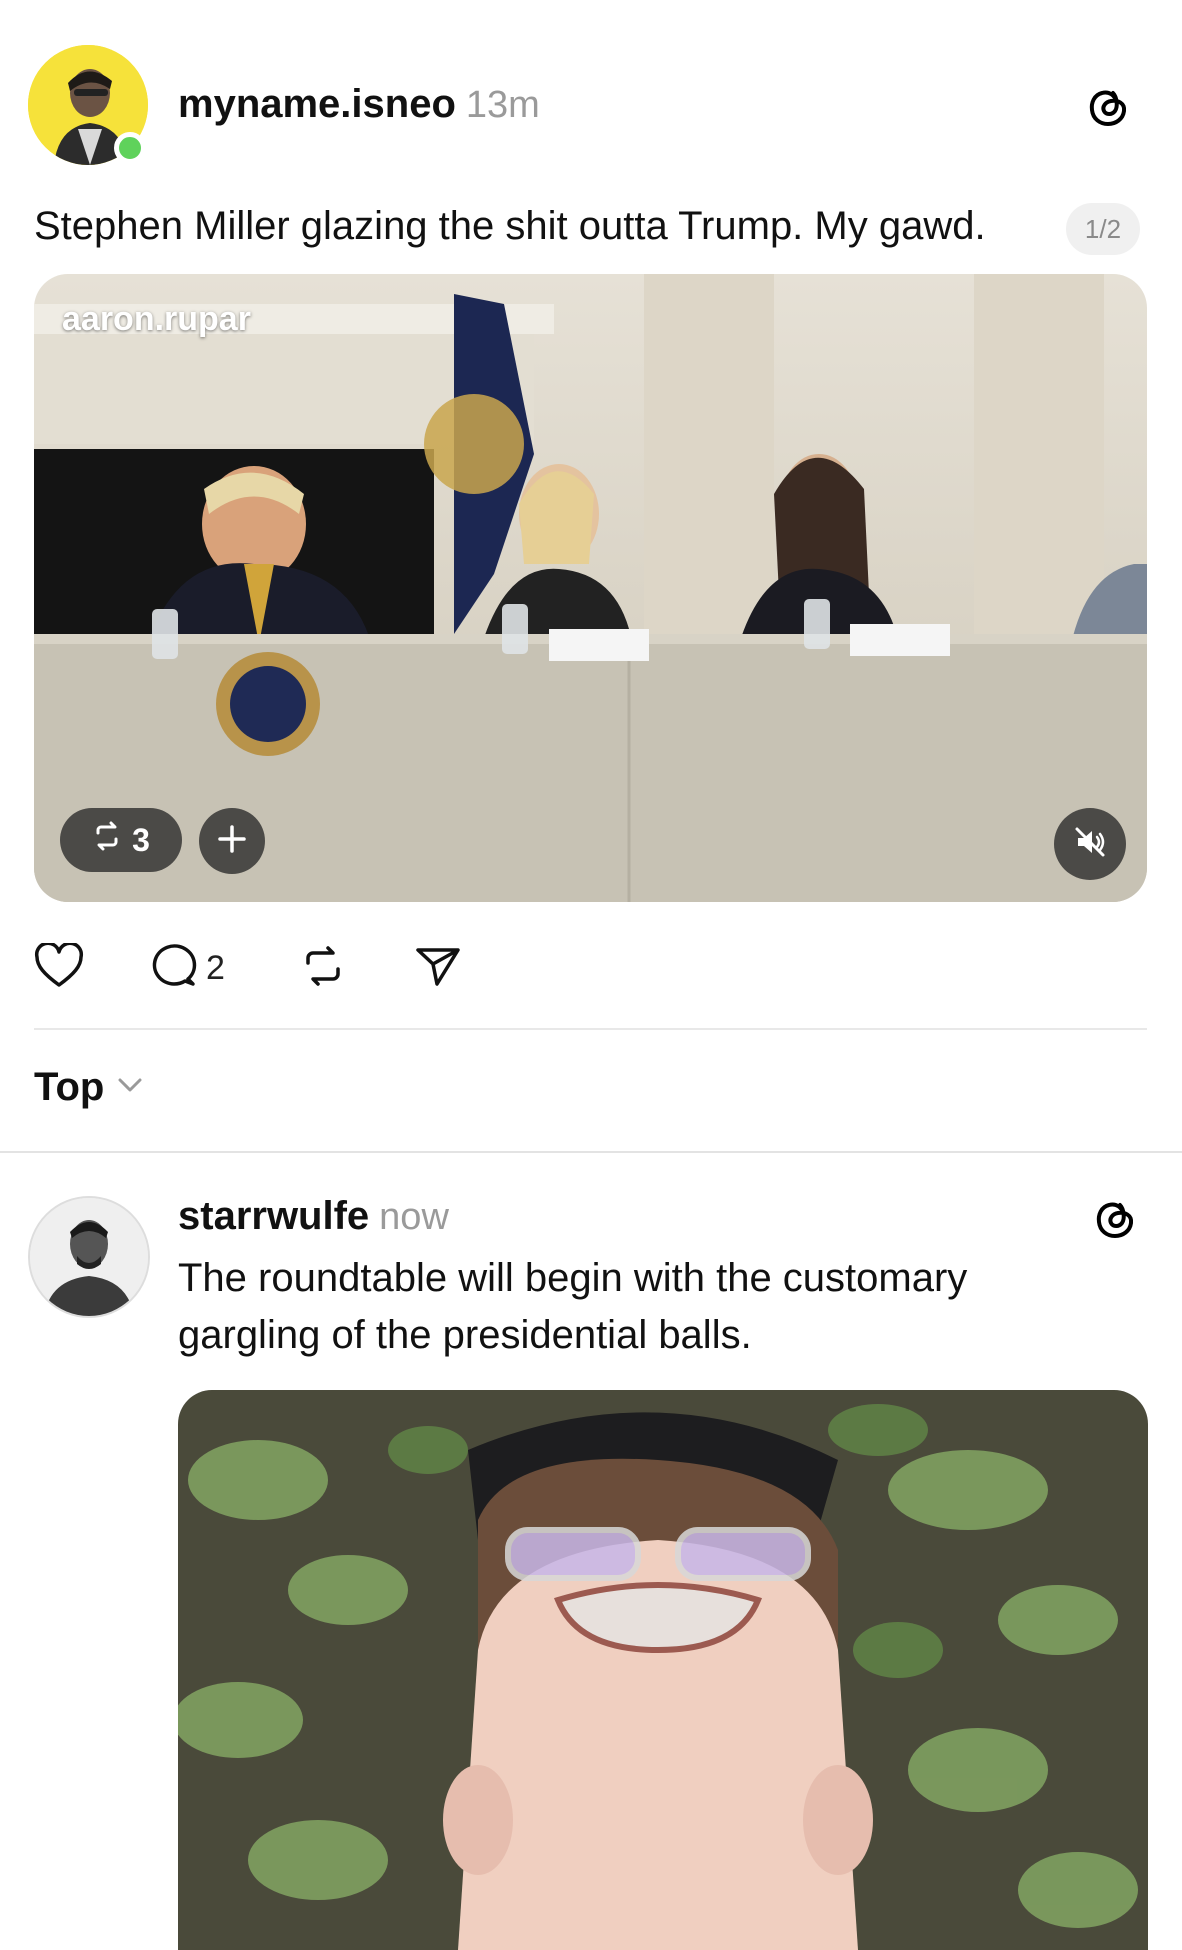 This screenshot has height=1950, width=1182. What do you see at coordinates (89, 1257) in the screenshot?
I see `reply-author-avatar` at bounding box center [89, 1257].